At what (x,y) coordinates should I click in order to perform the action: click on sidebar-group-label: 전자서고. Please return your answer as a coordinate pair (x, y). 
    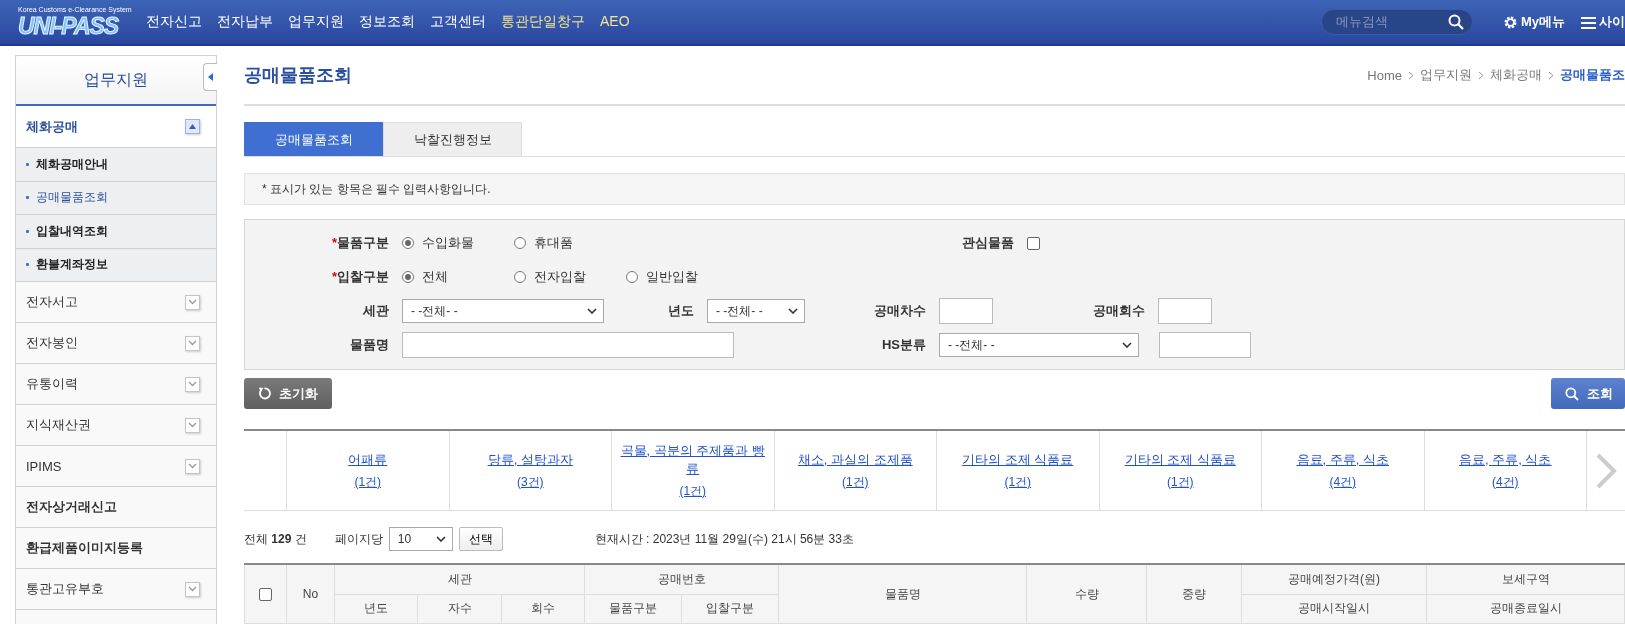
    Looking at the image, I should click on (52, 302).